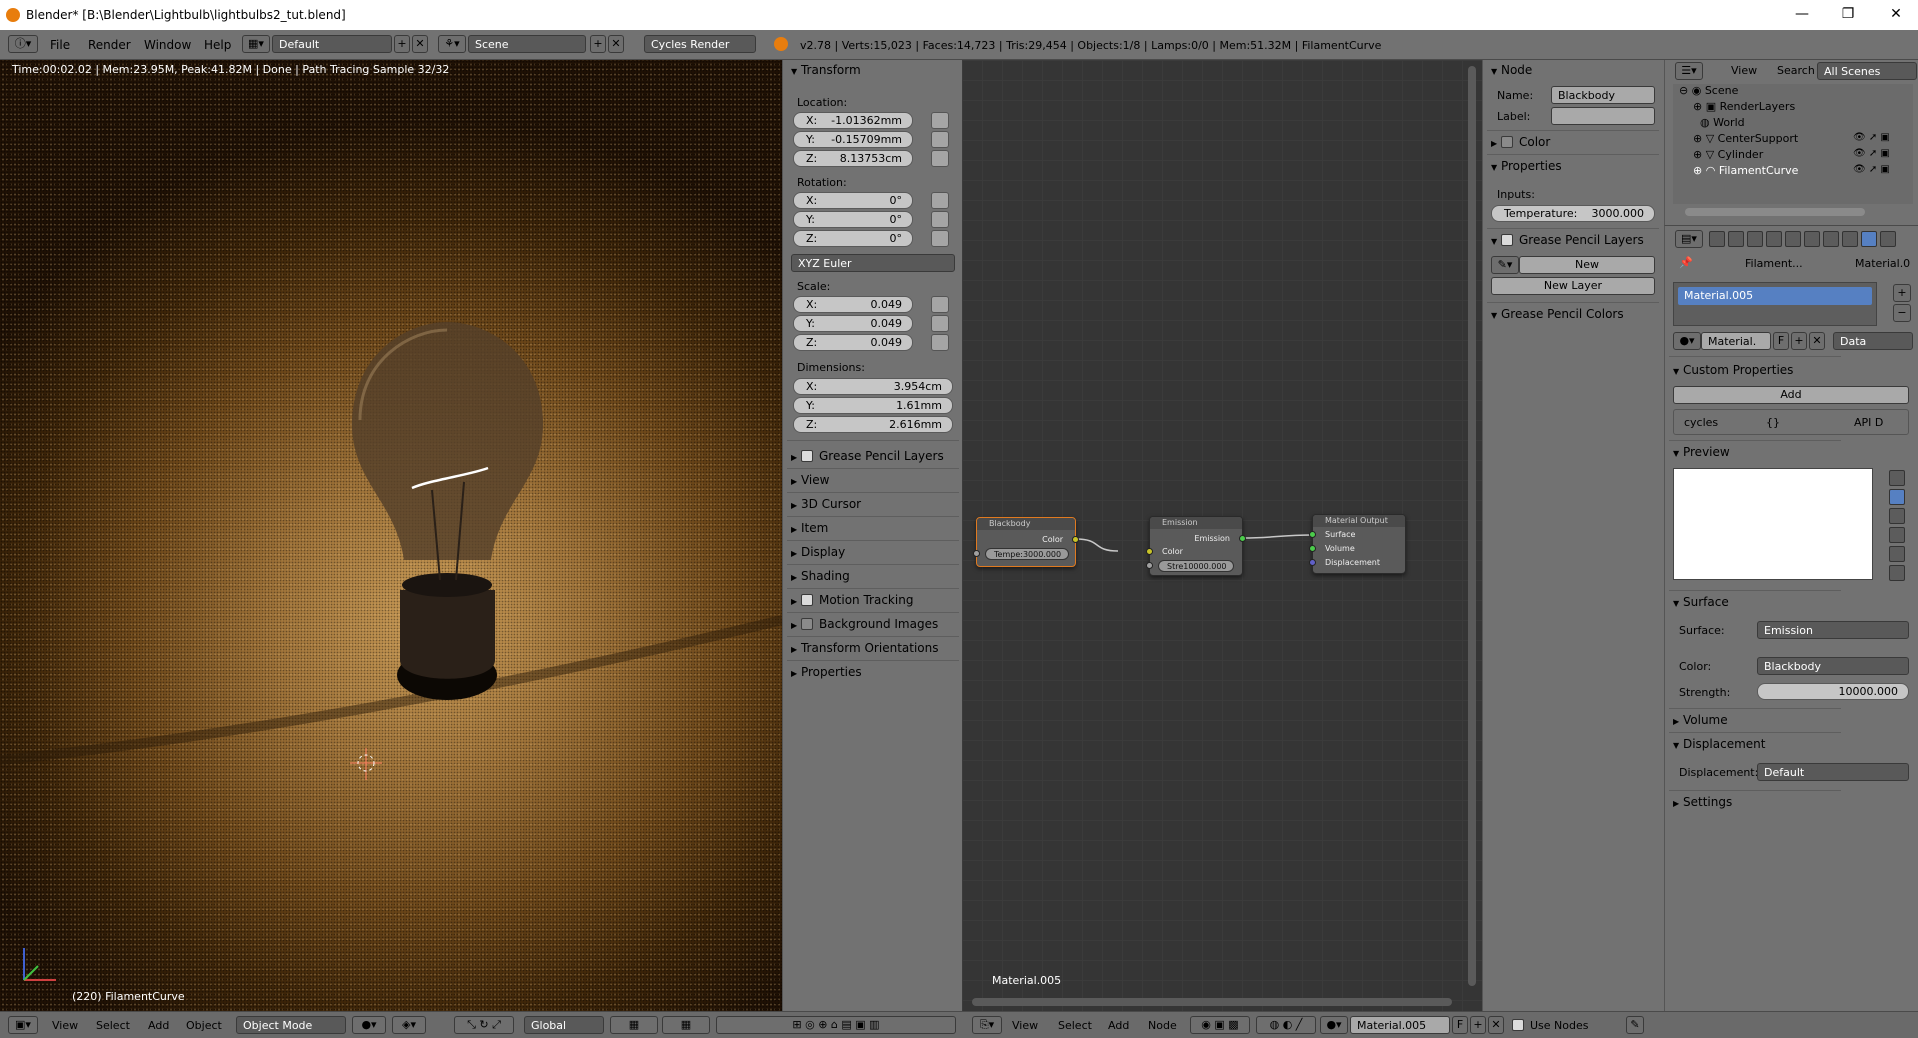 This screenshot has height=1038, width=1918. Describe the element at coordinates (853, 219) in the screenshot. I see `rotation-y-field: Y: 0°` at that location.